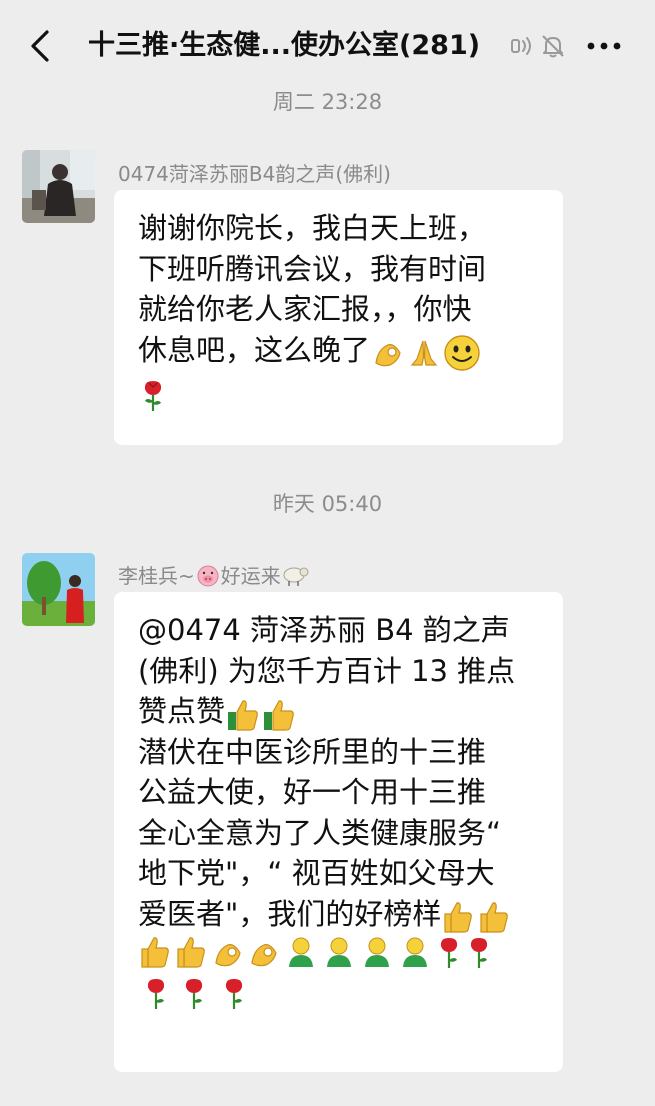 The width and height of the screenshot is (655, 1106). I want to click on message-line: 赞点赞, so click(182, 711).